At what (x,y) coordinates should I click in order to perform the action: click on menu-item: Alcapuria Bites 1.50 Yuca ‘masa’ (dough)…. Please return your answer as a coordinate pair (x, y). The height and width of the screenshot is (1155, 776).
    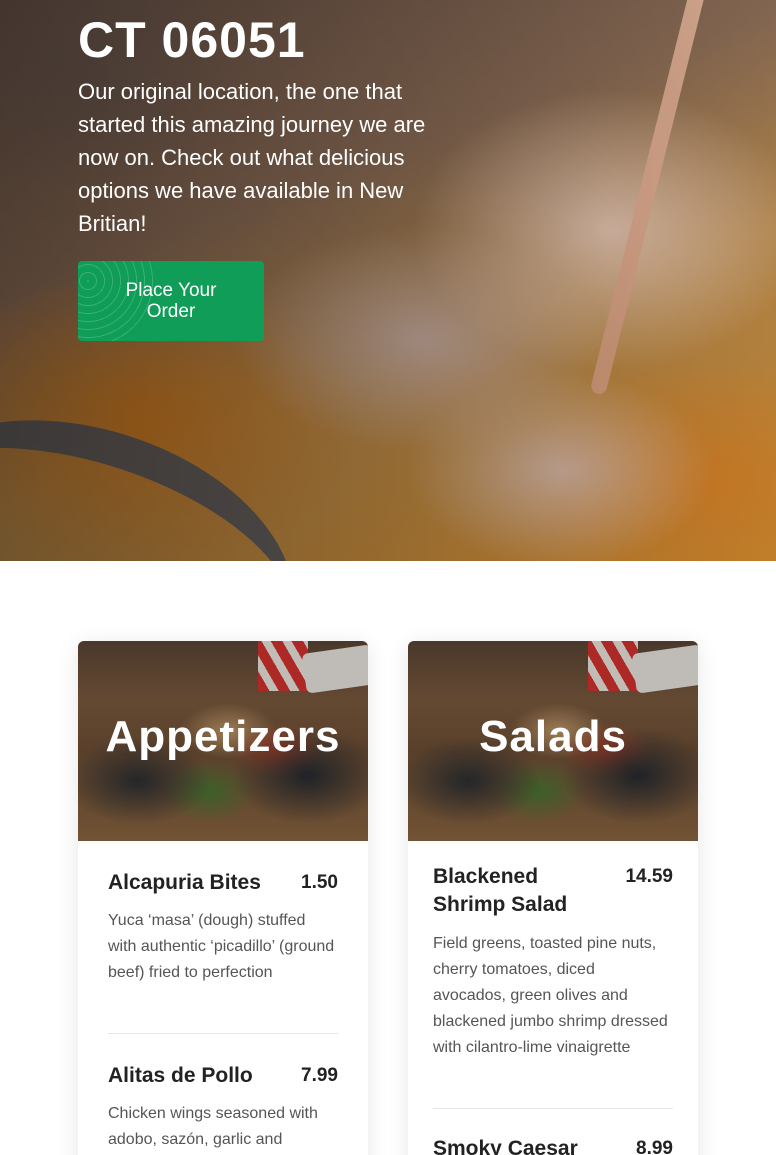
    Looking at the image, I should click on (223, 947).